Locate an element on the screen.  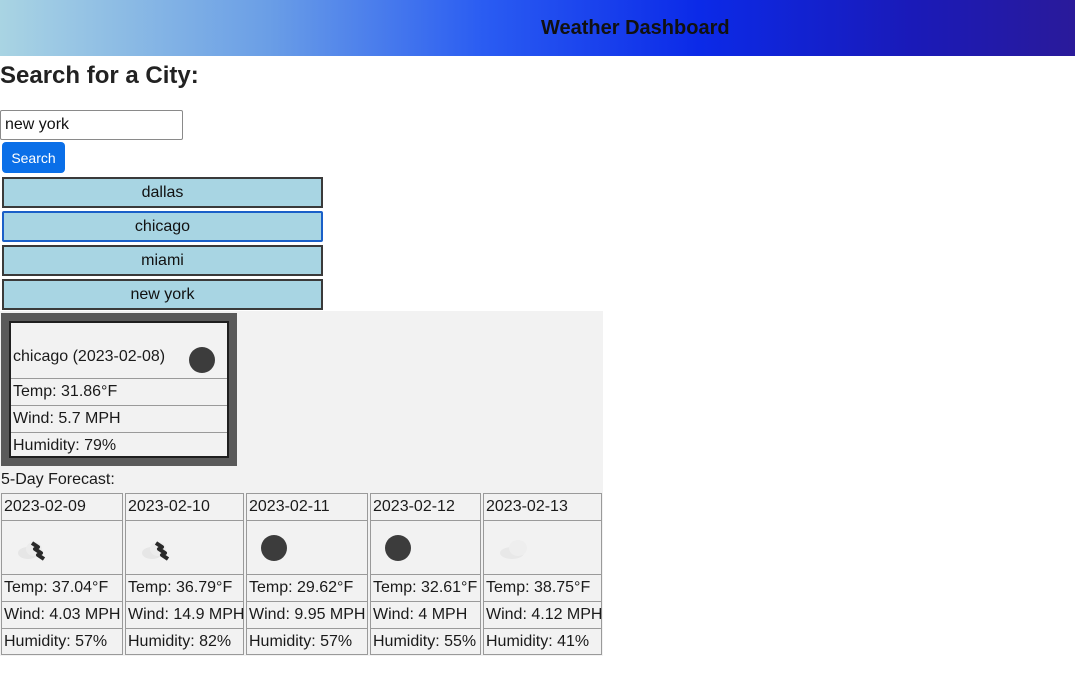
forecast-date: 2023-02-10 is located at coordinates (184, 507).